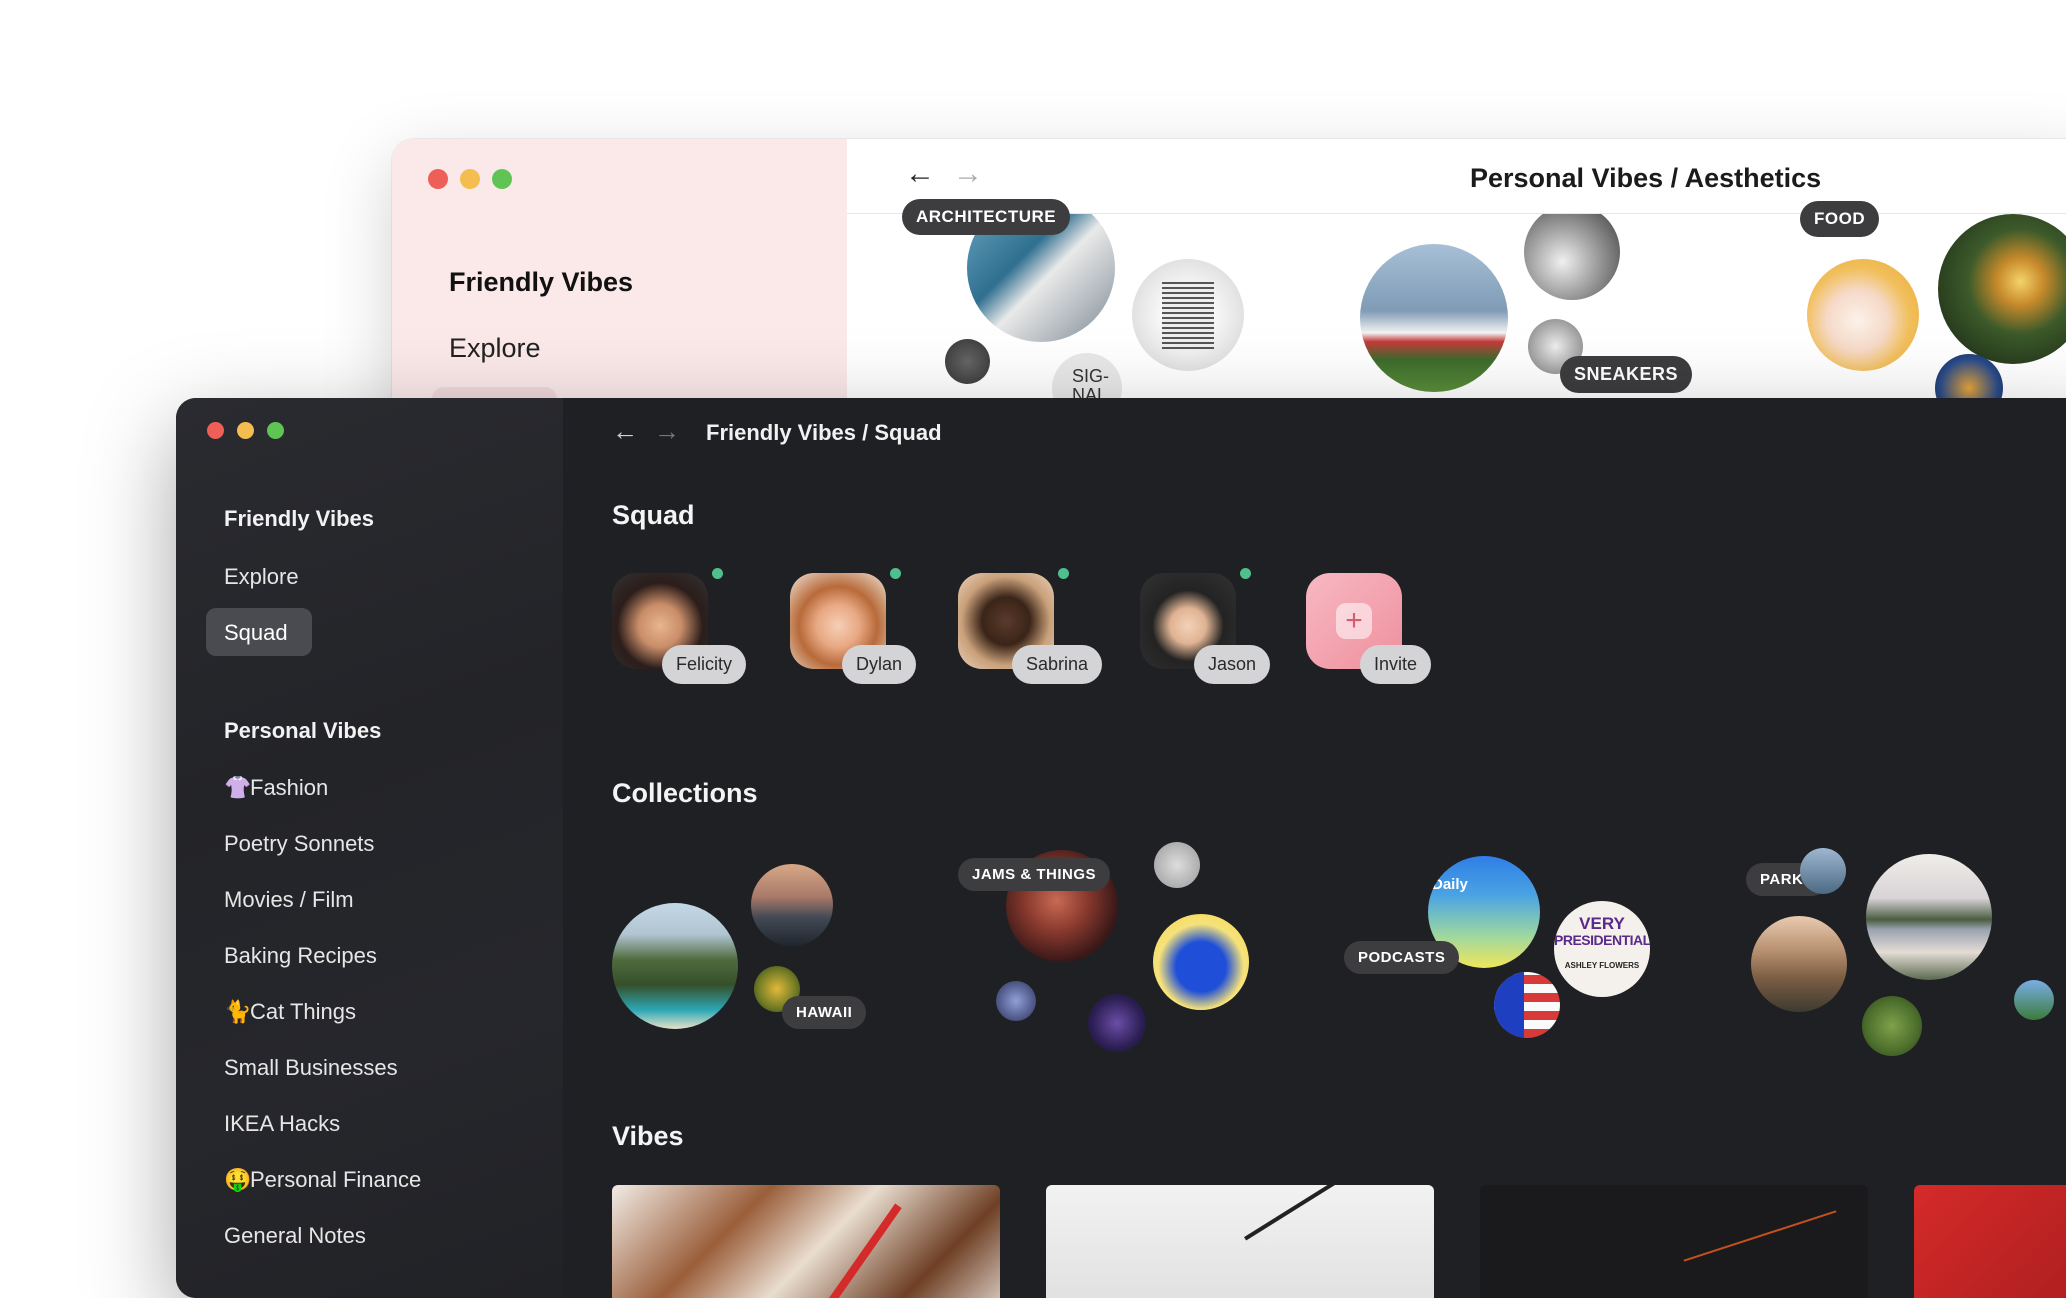  Describe the element at coordinates (303, 1011) in the screenshot. I see `sidebar-item-label: Cat Things` at that location.